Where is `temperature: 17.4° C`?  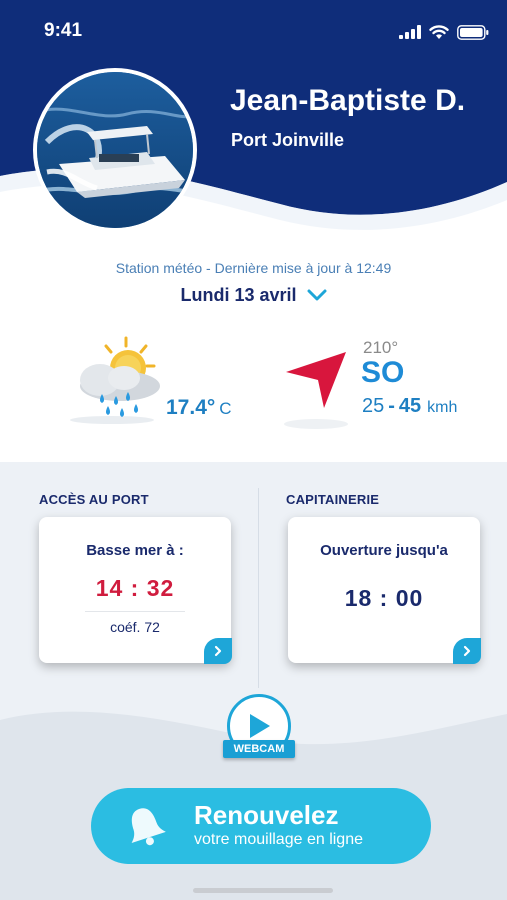 temperature: 17.4° C is located at coordinates (199, 408).